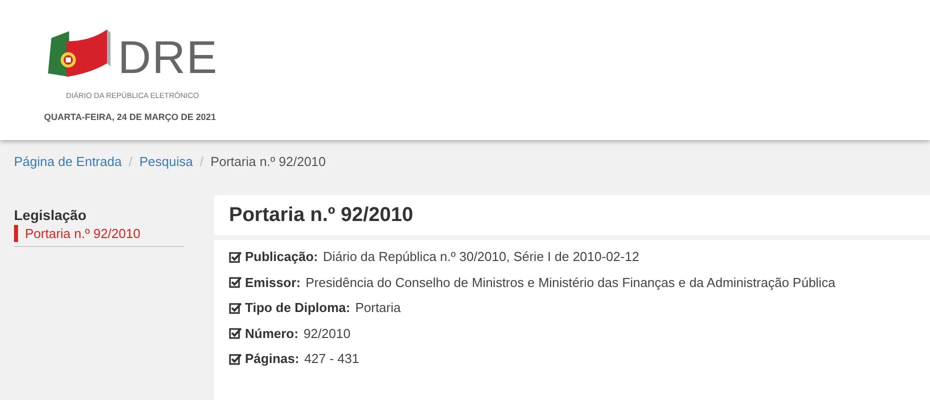 This screenshot has height=400, width=930. Describe the element at coordinates (481, 256) in the screenshot. I see `field-value: Diário da República n.º 30/2010, Série I de 2010-02-12` at that location.